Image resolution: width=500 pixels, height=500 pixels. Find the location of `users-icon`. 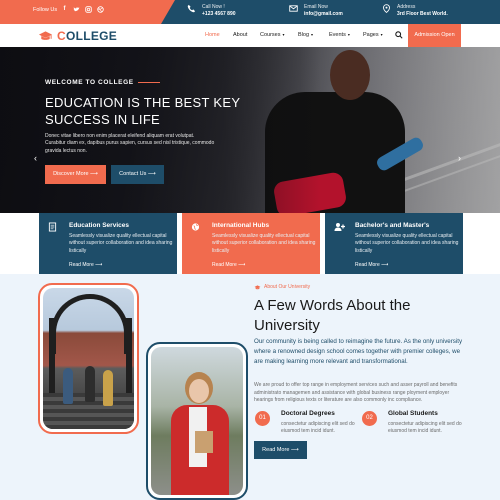

users-icon is located at coordinates (339, 227).